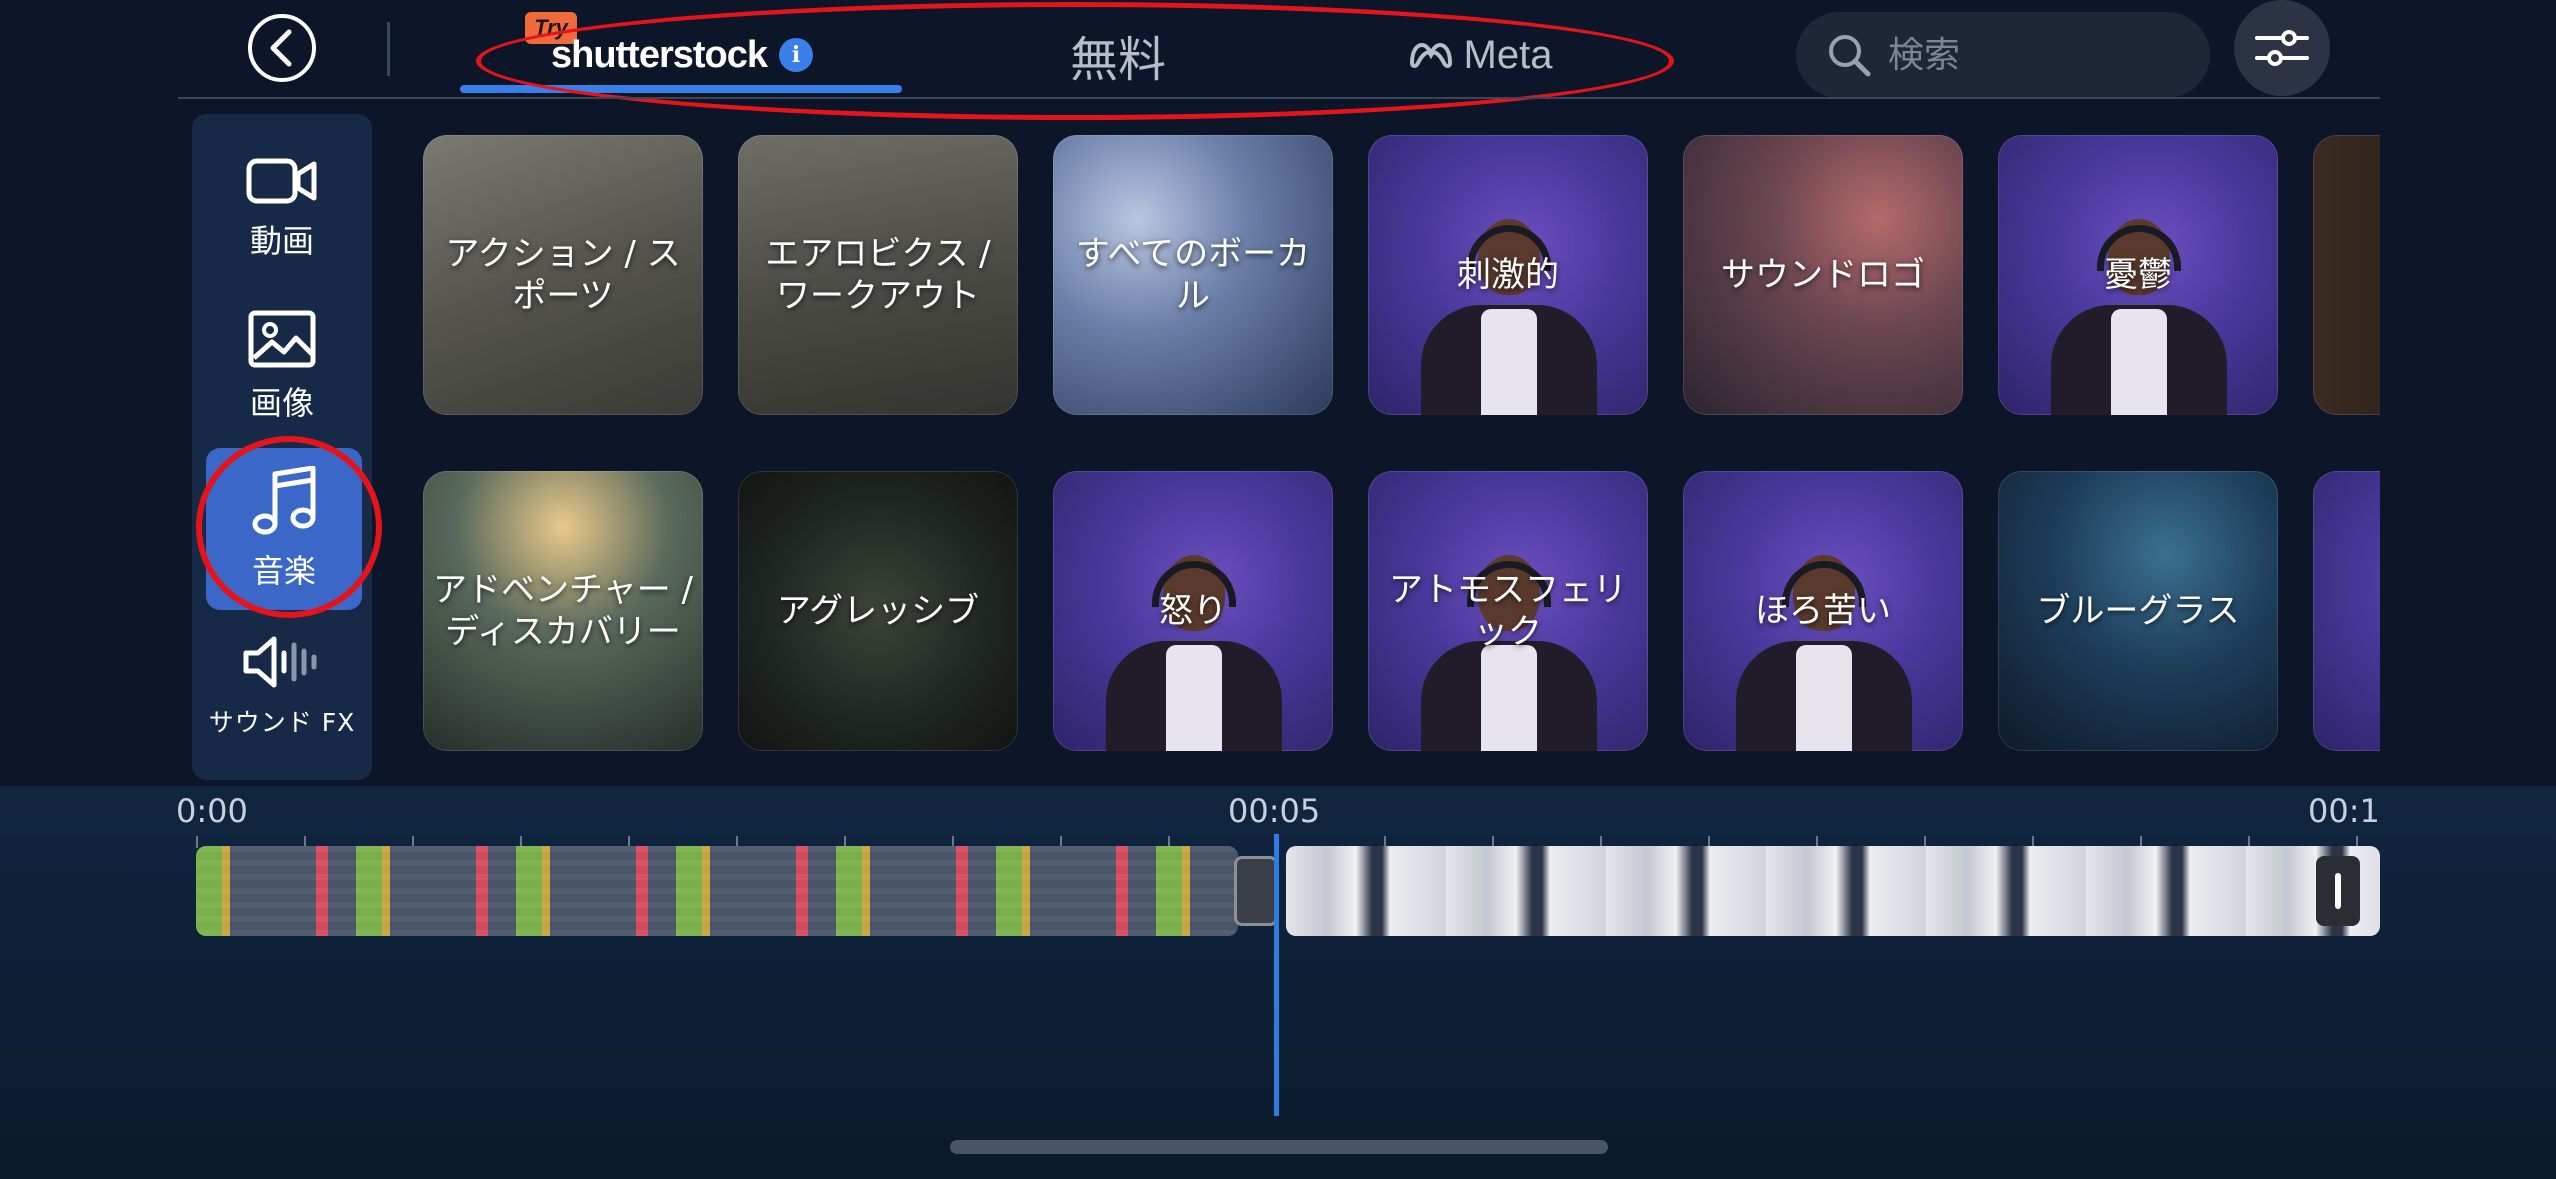  I want to click on category-tile-label: エアロビクス / ワークアウト, so click(878, 275).